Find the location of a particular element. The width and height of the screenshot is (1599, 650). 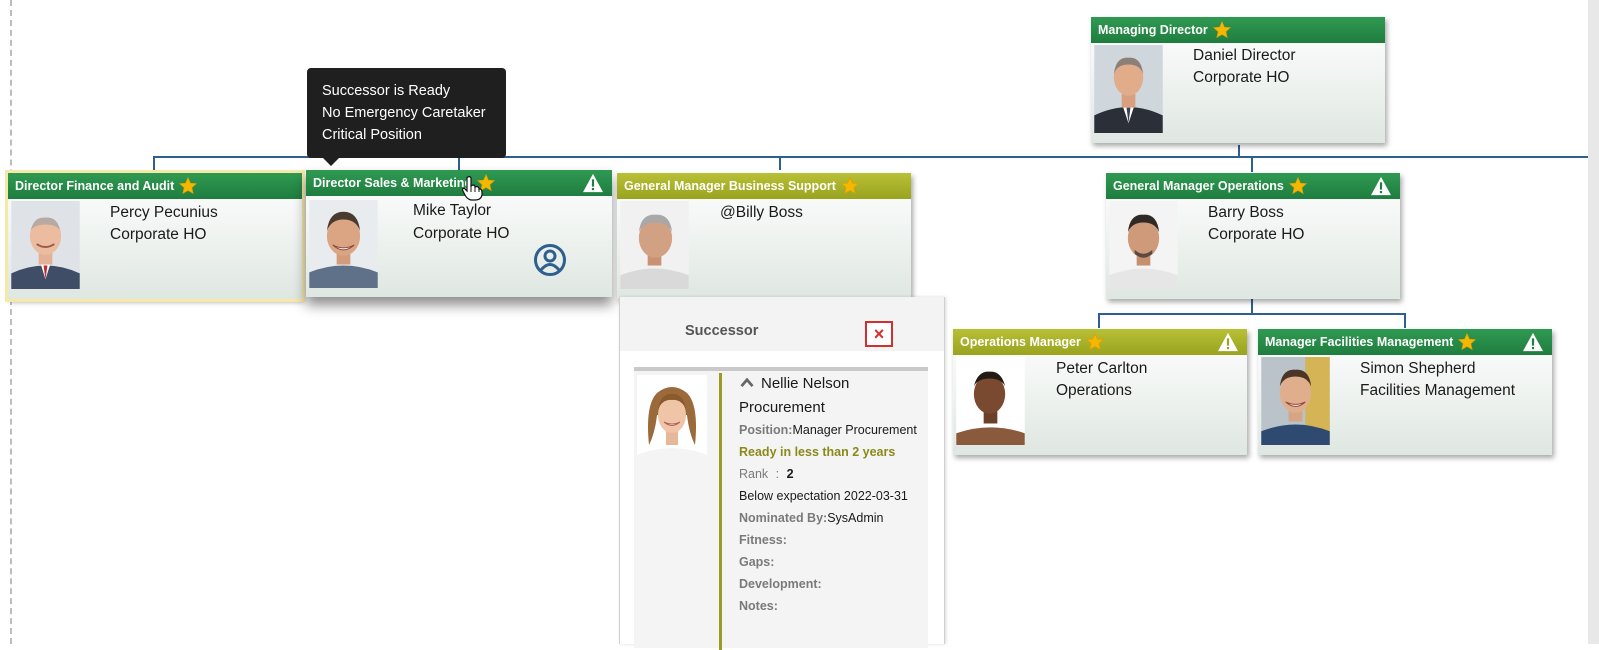

person-name: Barry Boss is located at coordinates (1246, 212).